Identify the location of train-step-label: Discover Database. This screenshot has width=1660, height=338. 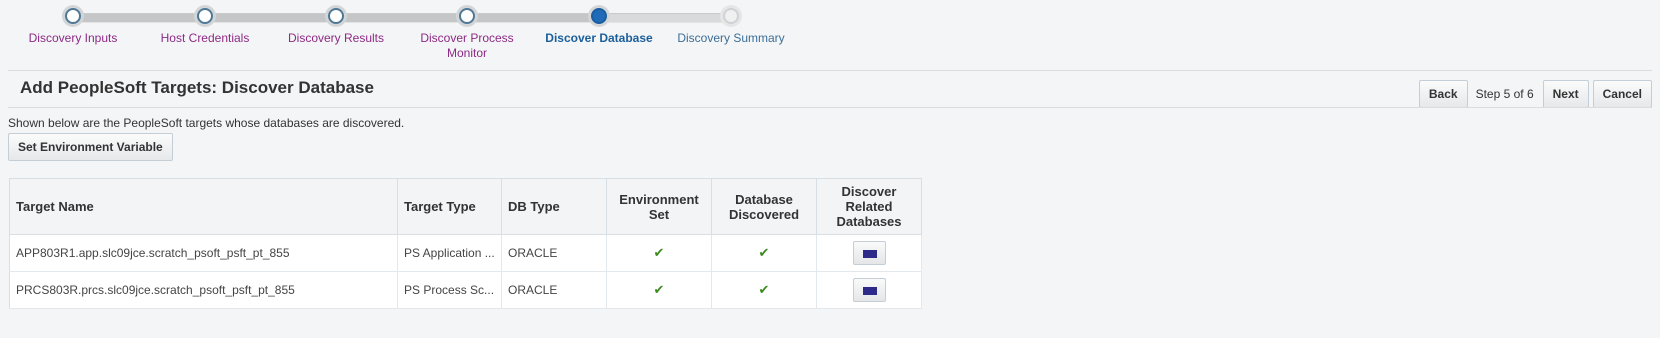
(599, 38).